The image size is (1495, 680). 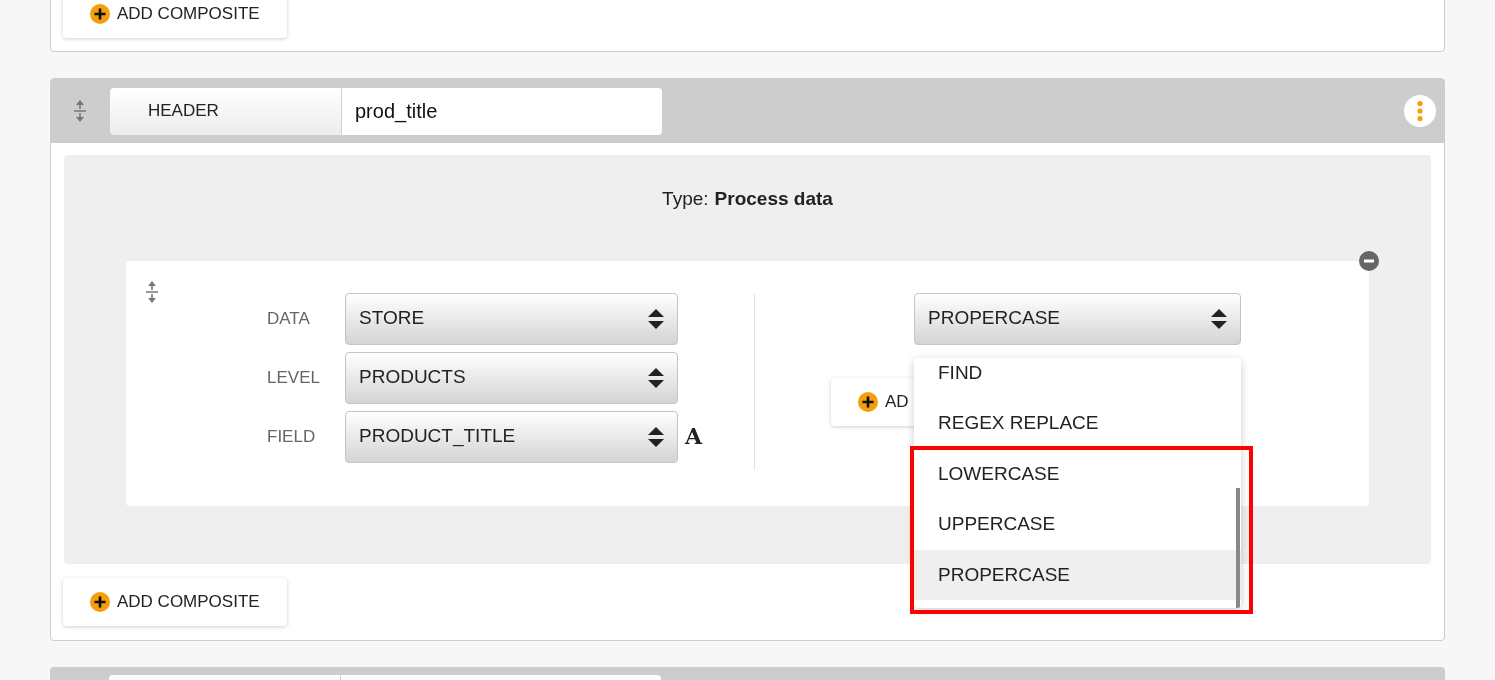 What do you see at coordinates (773, 199) in the screenshot?
I see `type-value: Process data` at bounding box center [773, 199].